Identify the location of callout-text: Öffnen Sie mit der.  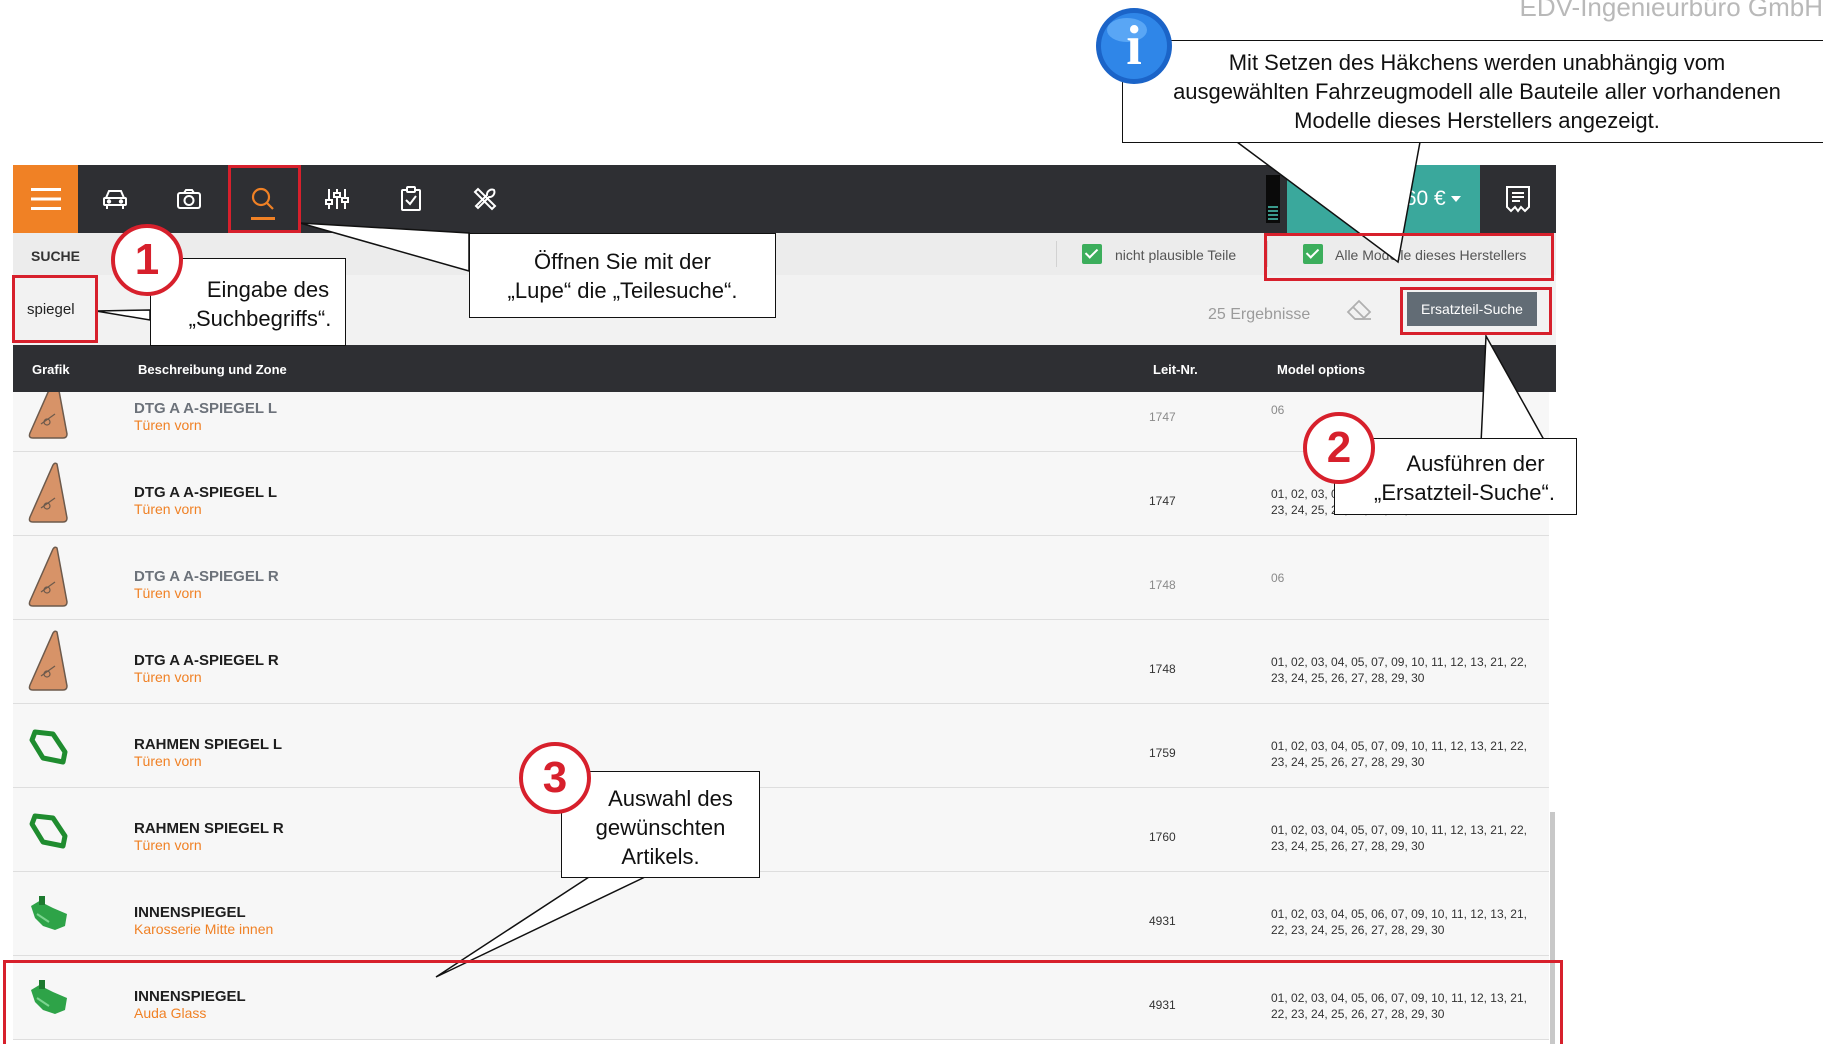
(622, 261).